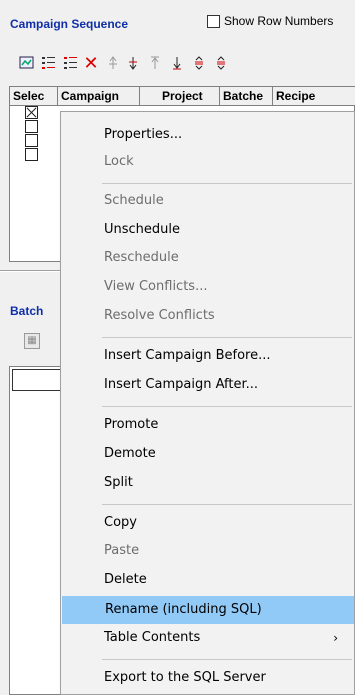  What do you see at coordinates (113, 63) in the screenshot?
I see `move-up-icon` at bounding box center [113, 63].